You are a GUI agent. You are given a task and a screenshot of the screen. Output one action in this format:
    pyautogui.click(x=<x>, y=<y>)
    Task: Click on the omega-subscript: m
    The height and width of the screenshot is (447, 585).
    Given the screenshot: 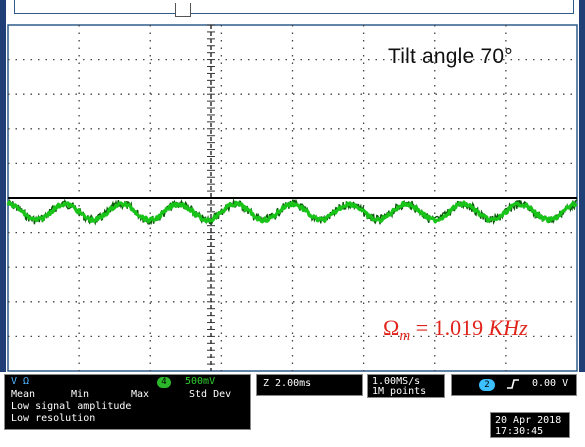 What is the action you would take?
    pyautogui.click(x=405, y=336)
    